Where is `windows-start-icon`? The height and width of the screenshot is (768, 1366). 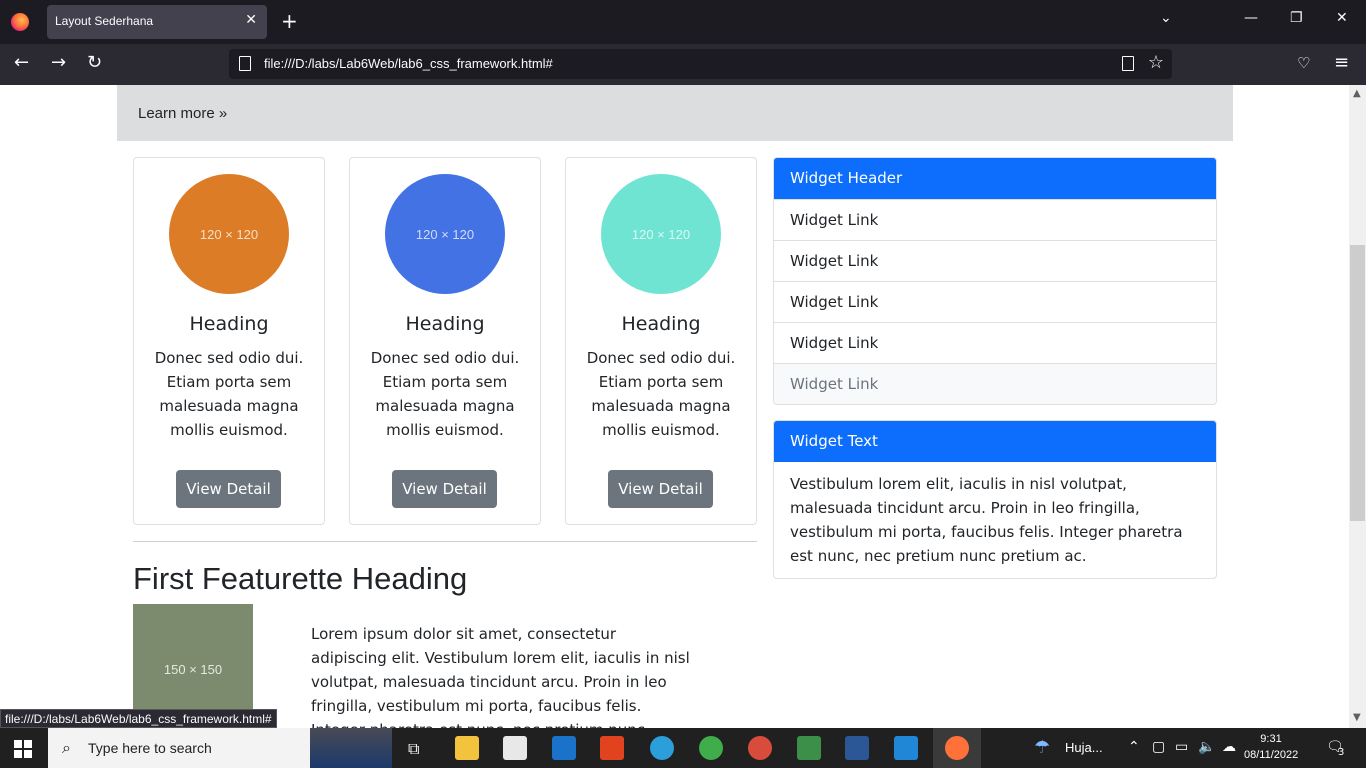
windows-start-icon is located at coordinates (23, 749).